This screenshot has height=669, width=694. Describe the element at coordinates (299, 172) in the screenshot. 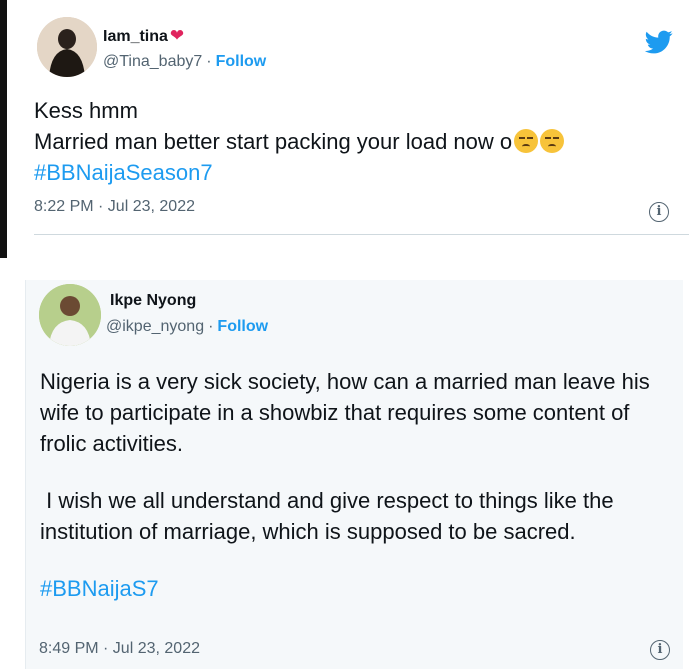

I see `hashtag-link: #BBNaijaSeason7` at that location.